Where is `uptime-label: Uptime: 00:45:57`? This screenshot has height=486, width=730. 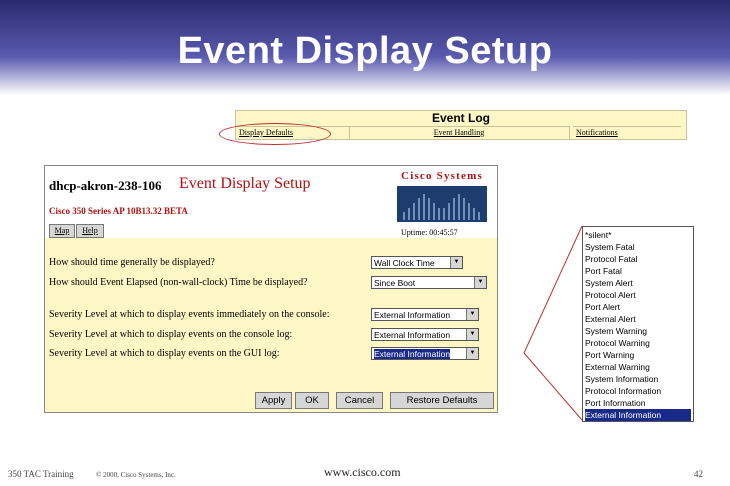 uptime-label: Uptime: 00:45:57 is located at coordinates (429, 232).